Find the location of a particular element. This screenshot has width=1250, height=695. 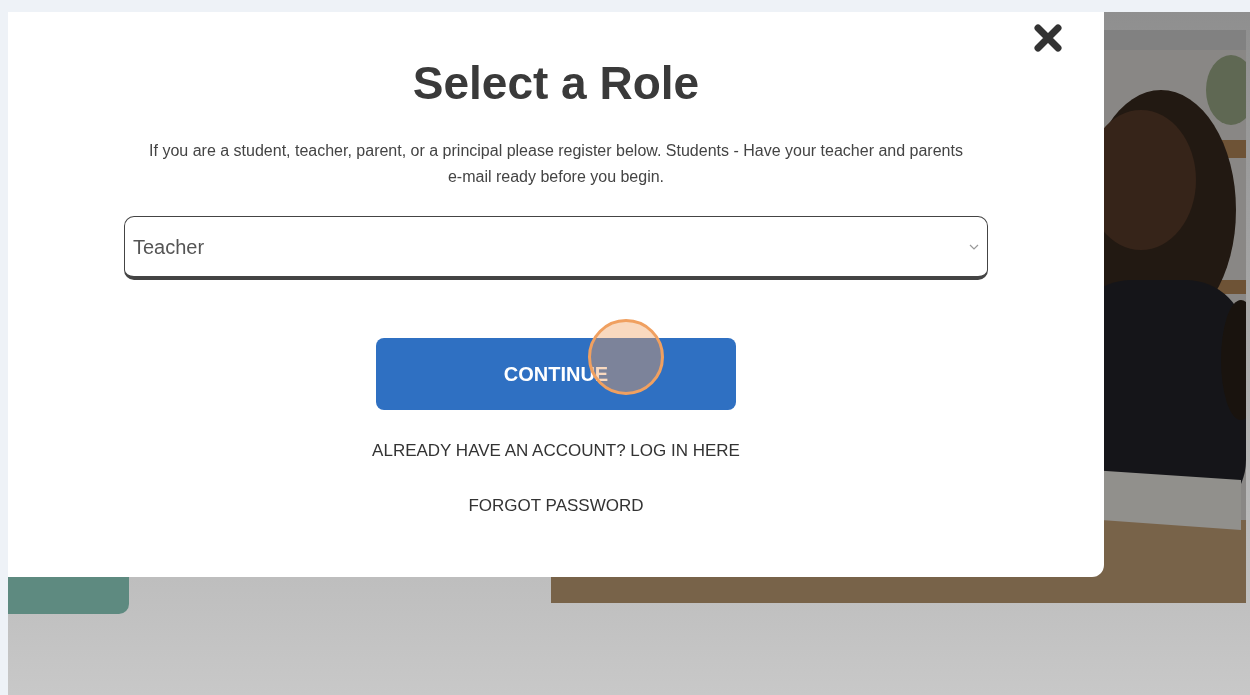

close-icon is located at coordinates (1048, 38).